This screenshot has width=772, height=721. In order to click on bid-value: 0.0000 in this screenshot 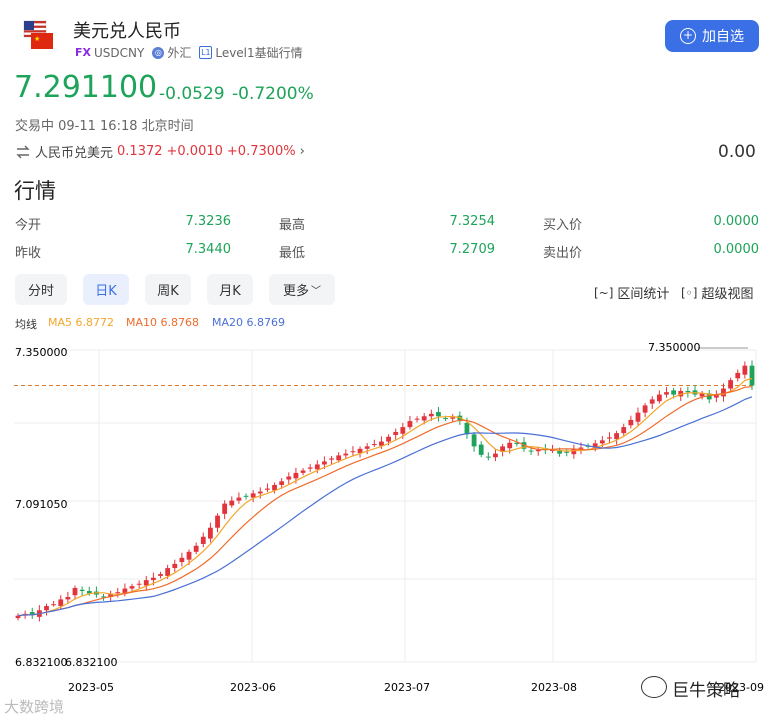, I will do `click(736, 221)`.